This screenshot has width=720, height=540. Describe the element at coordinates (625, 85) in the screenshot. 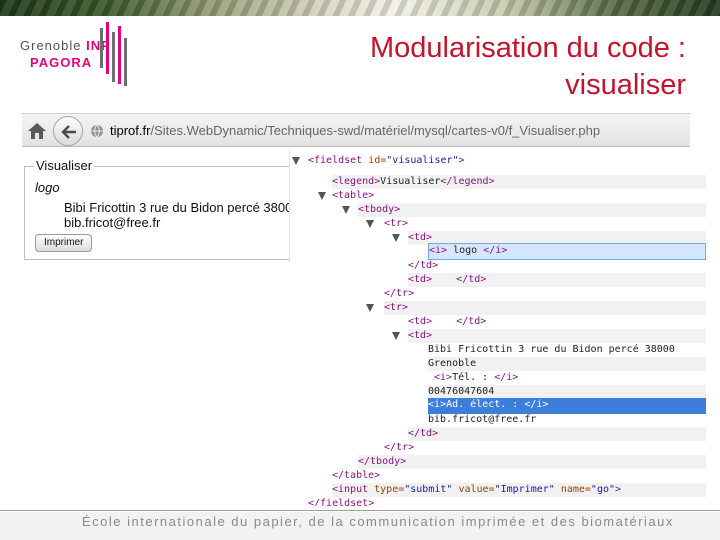

I see `title-line-2: visualiser` at that location.